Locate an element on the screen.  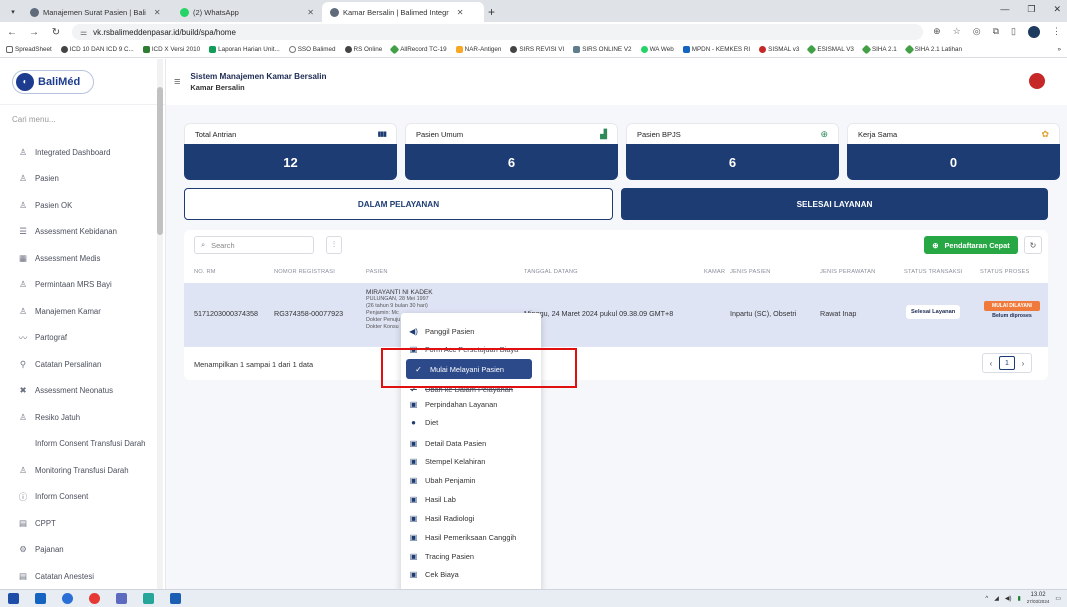
sidebar-item: ♙ Resiko Jatuh is located at coordinates (82, 417).